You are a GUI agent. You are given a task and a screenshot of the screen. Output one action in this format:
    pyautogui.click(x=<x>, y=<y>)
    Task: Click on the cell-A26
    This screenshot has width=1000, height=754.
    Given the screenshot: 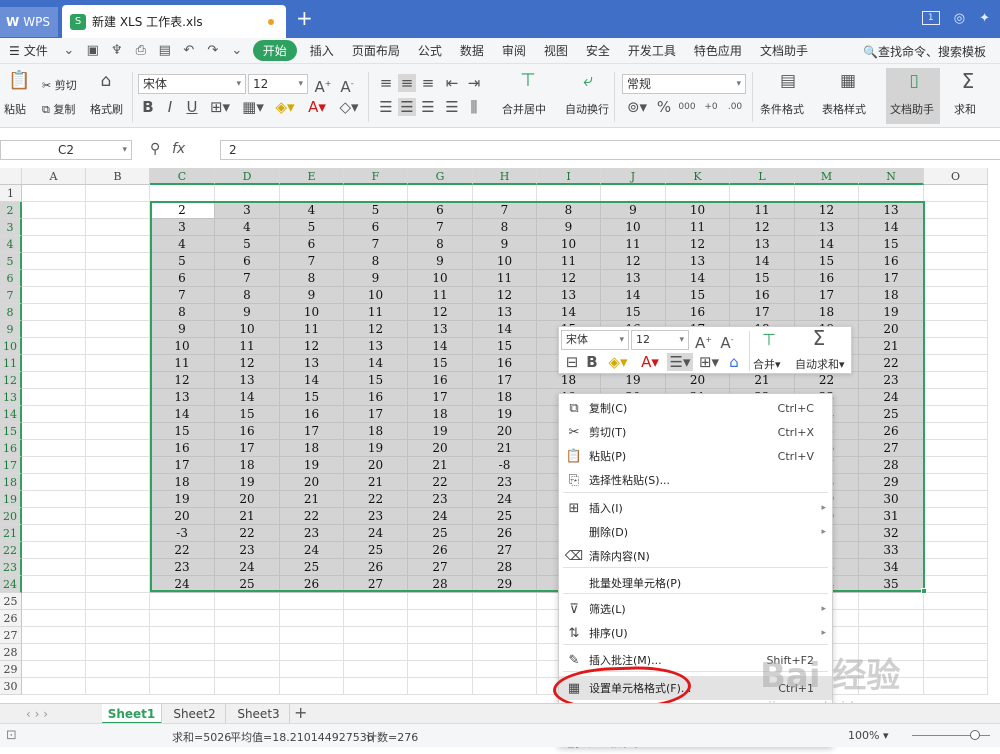 What is the action you would take?
    pyautogui.click(x=54, y=618)
    